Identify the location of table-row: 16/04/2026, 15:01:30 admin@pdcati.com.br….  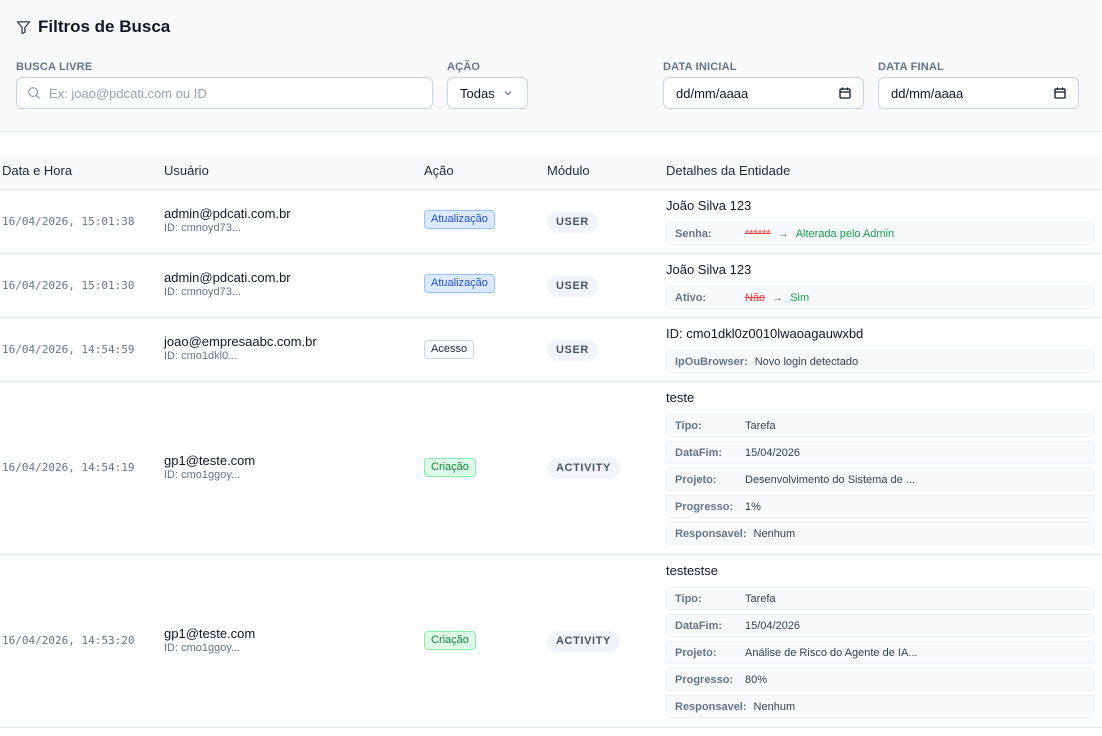
(551, 286).